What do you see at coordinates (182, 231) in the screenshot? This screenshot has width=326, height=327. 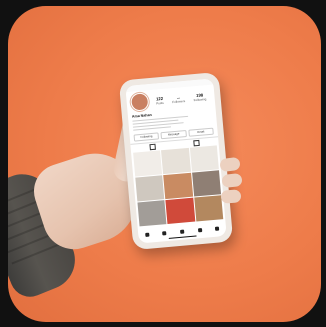 I see `add-icon` at bounding box center [182, 231].